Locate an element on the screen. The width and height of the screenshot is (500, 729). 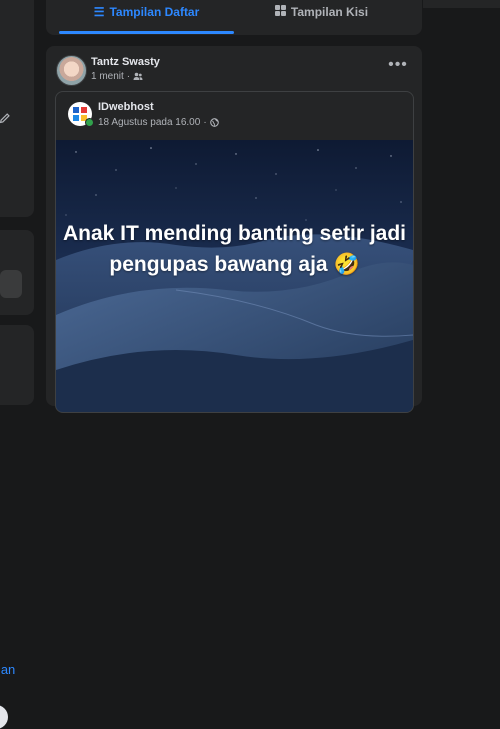
sidebar-card: man is located at coordinates (17, 527).